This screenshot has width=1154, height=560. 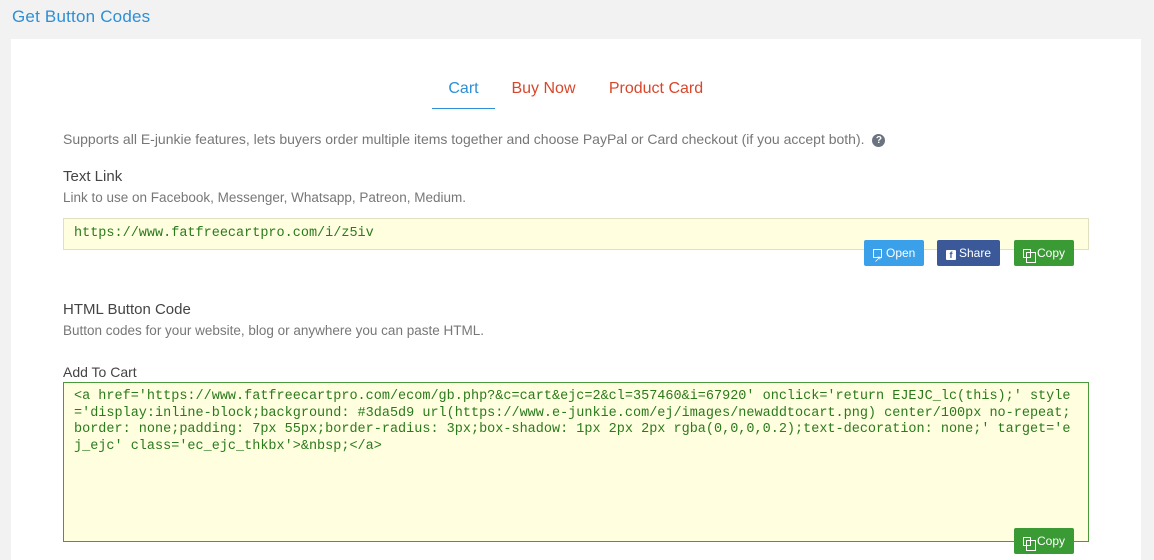 What do you see at coordinates (879, 140) in the screenshot?
I see `help-icon: ?` at bounding box center [879, 140].